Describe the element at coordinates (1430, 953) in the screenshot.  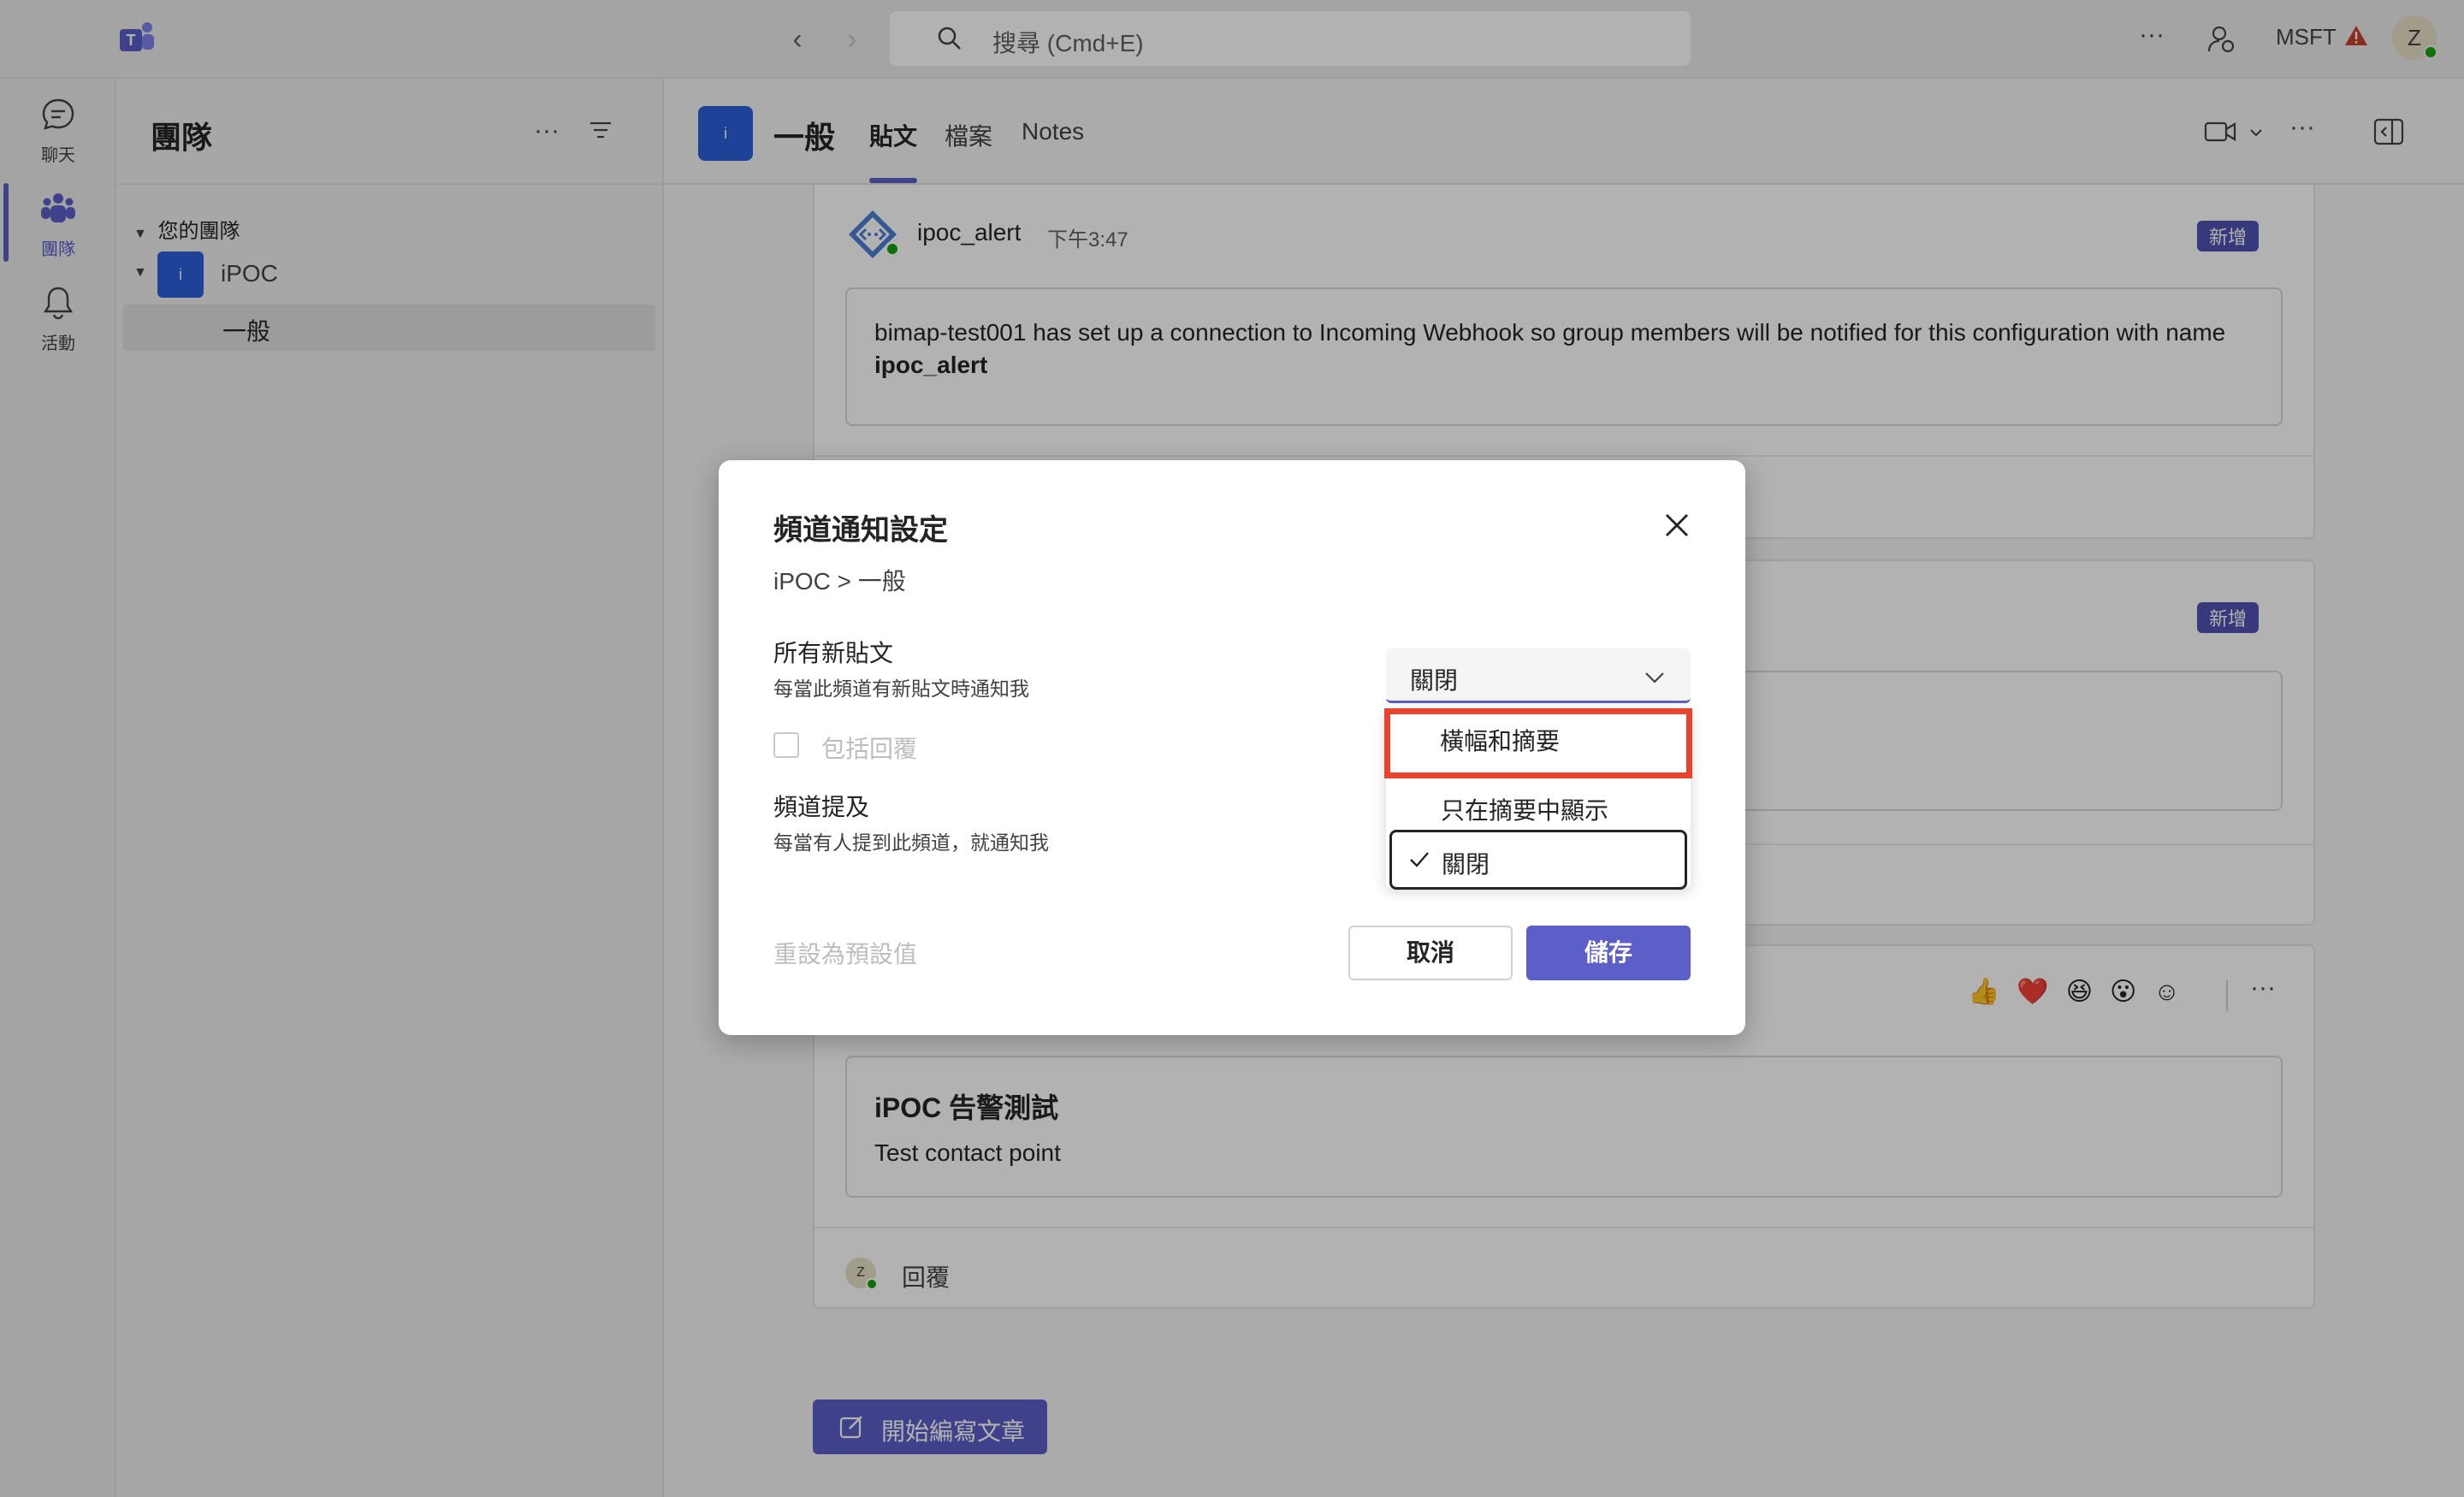
I see `cancel-button: 取消` at that location.